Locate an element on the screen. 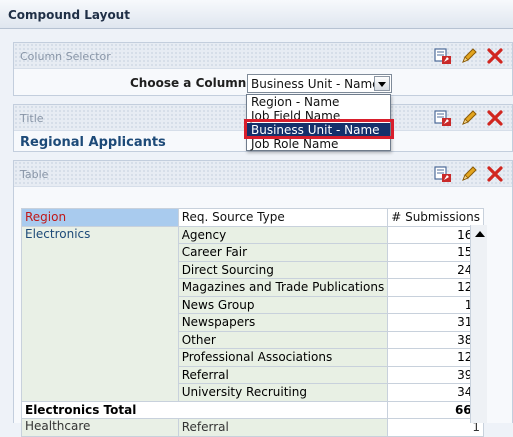  section-header-label: Title is located at coordinates (32, 118).